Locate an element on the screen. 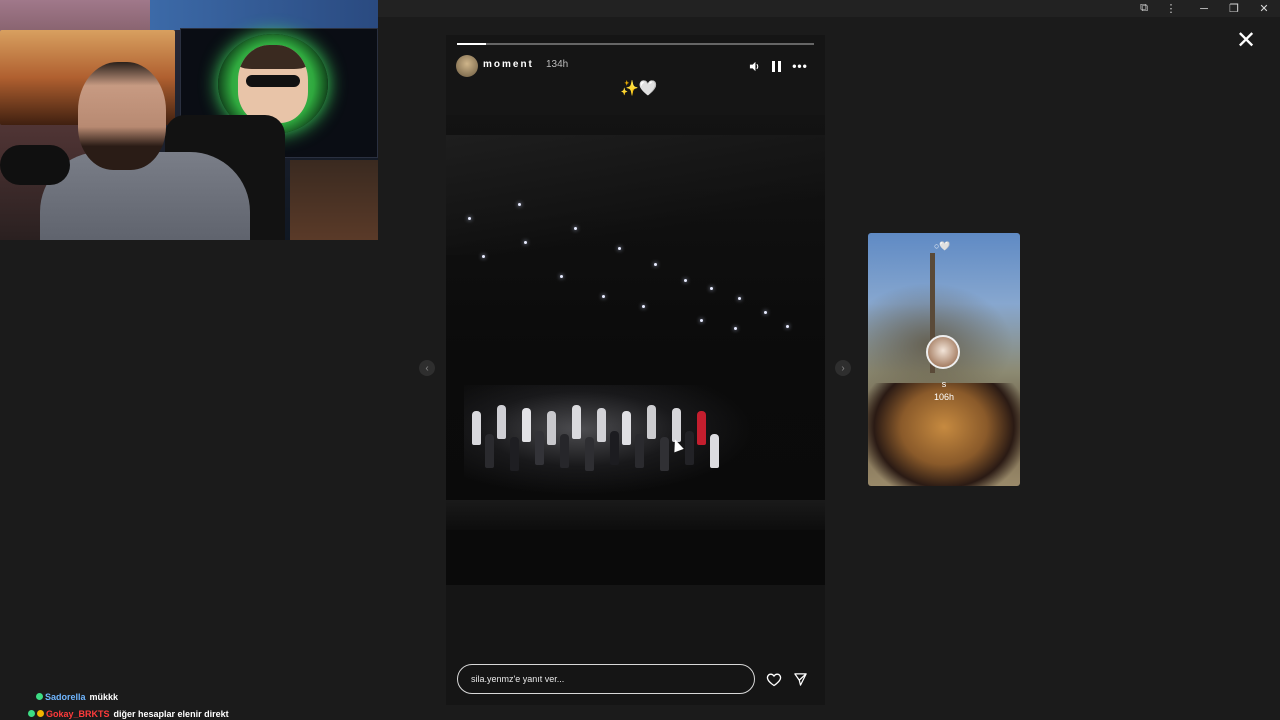 This screenshot has width=1280, height=720. streamer-head is located at coordinates (122, 116).